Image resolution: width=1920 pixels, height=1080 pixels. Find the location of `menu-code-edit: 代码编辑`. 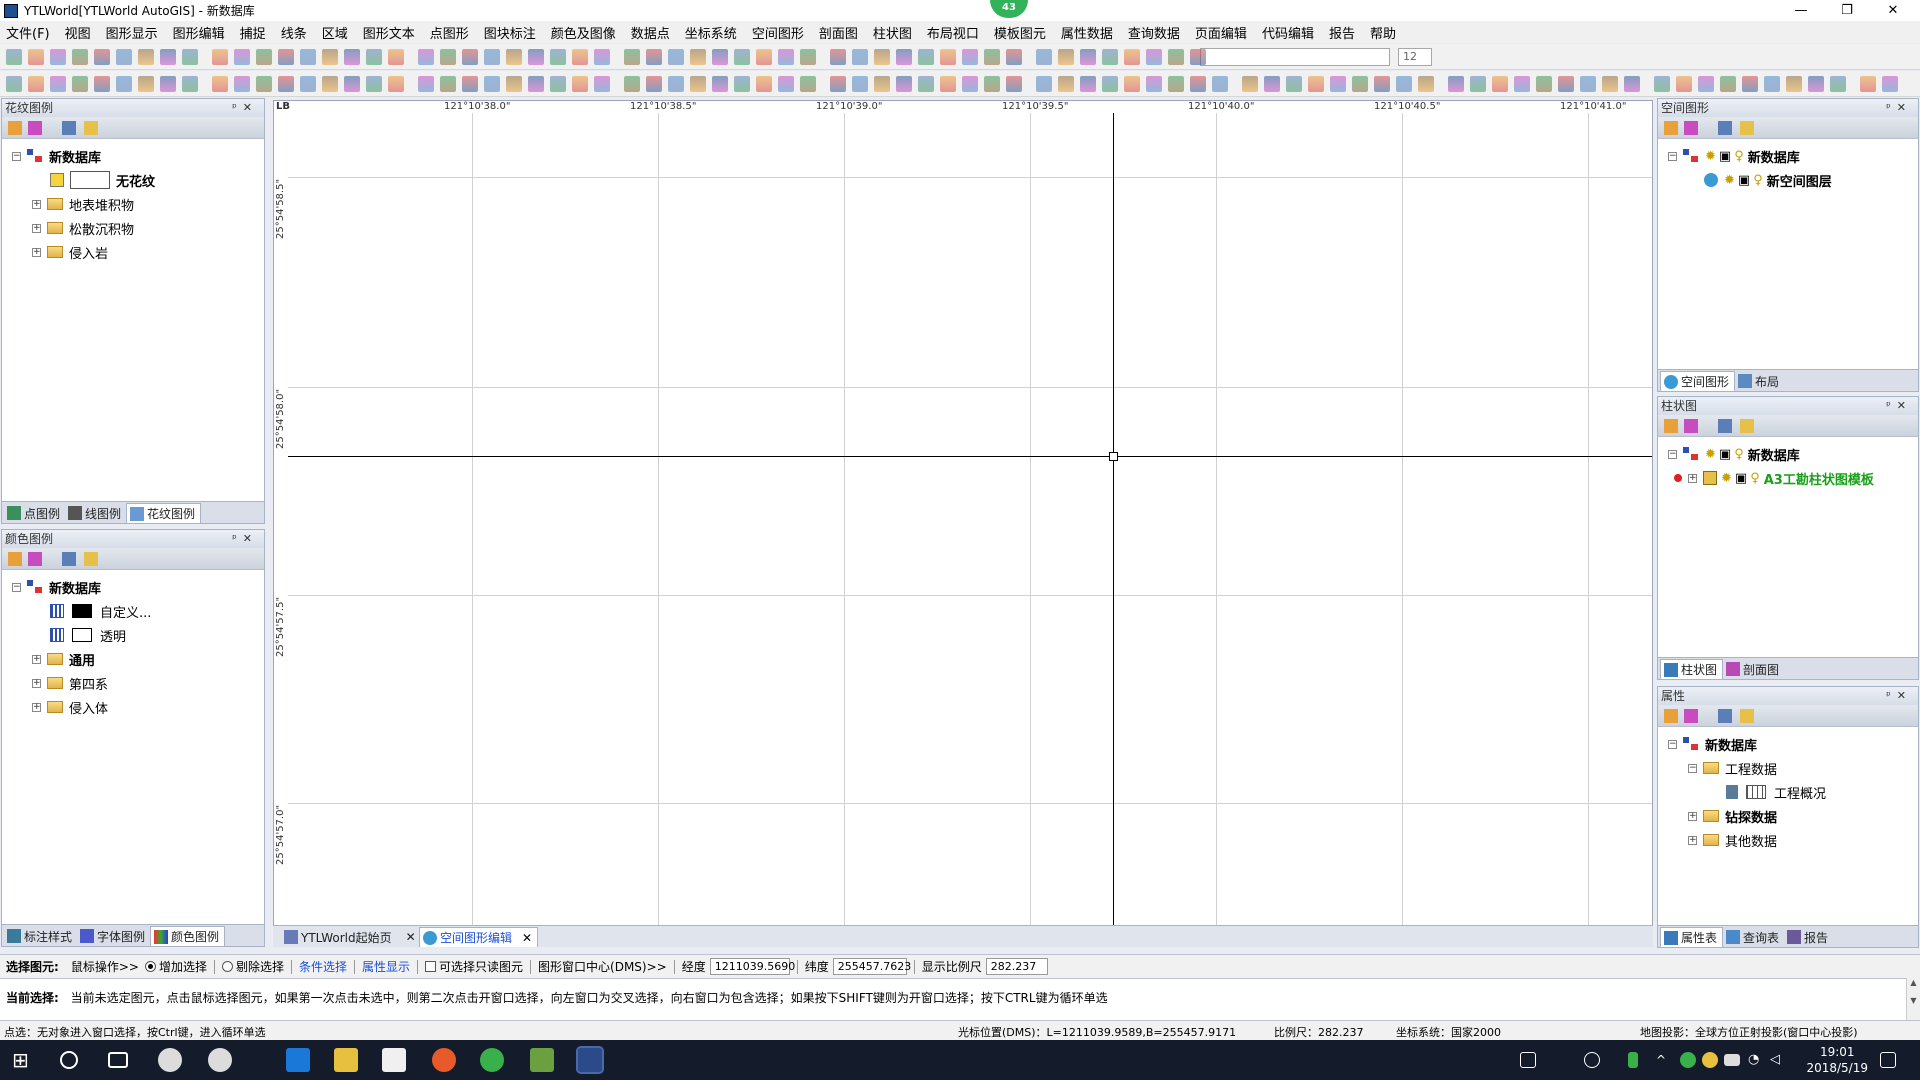

menu-code-edit: 代码编辑 is located at coordinates (1288, 32).